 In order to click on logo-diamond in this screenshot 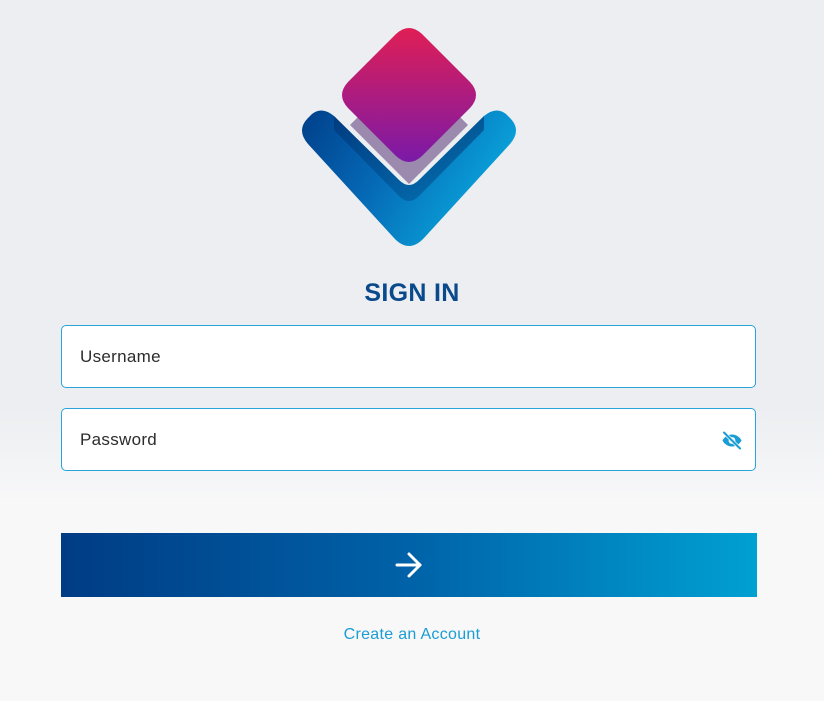, I will do `click(409, 95)`.